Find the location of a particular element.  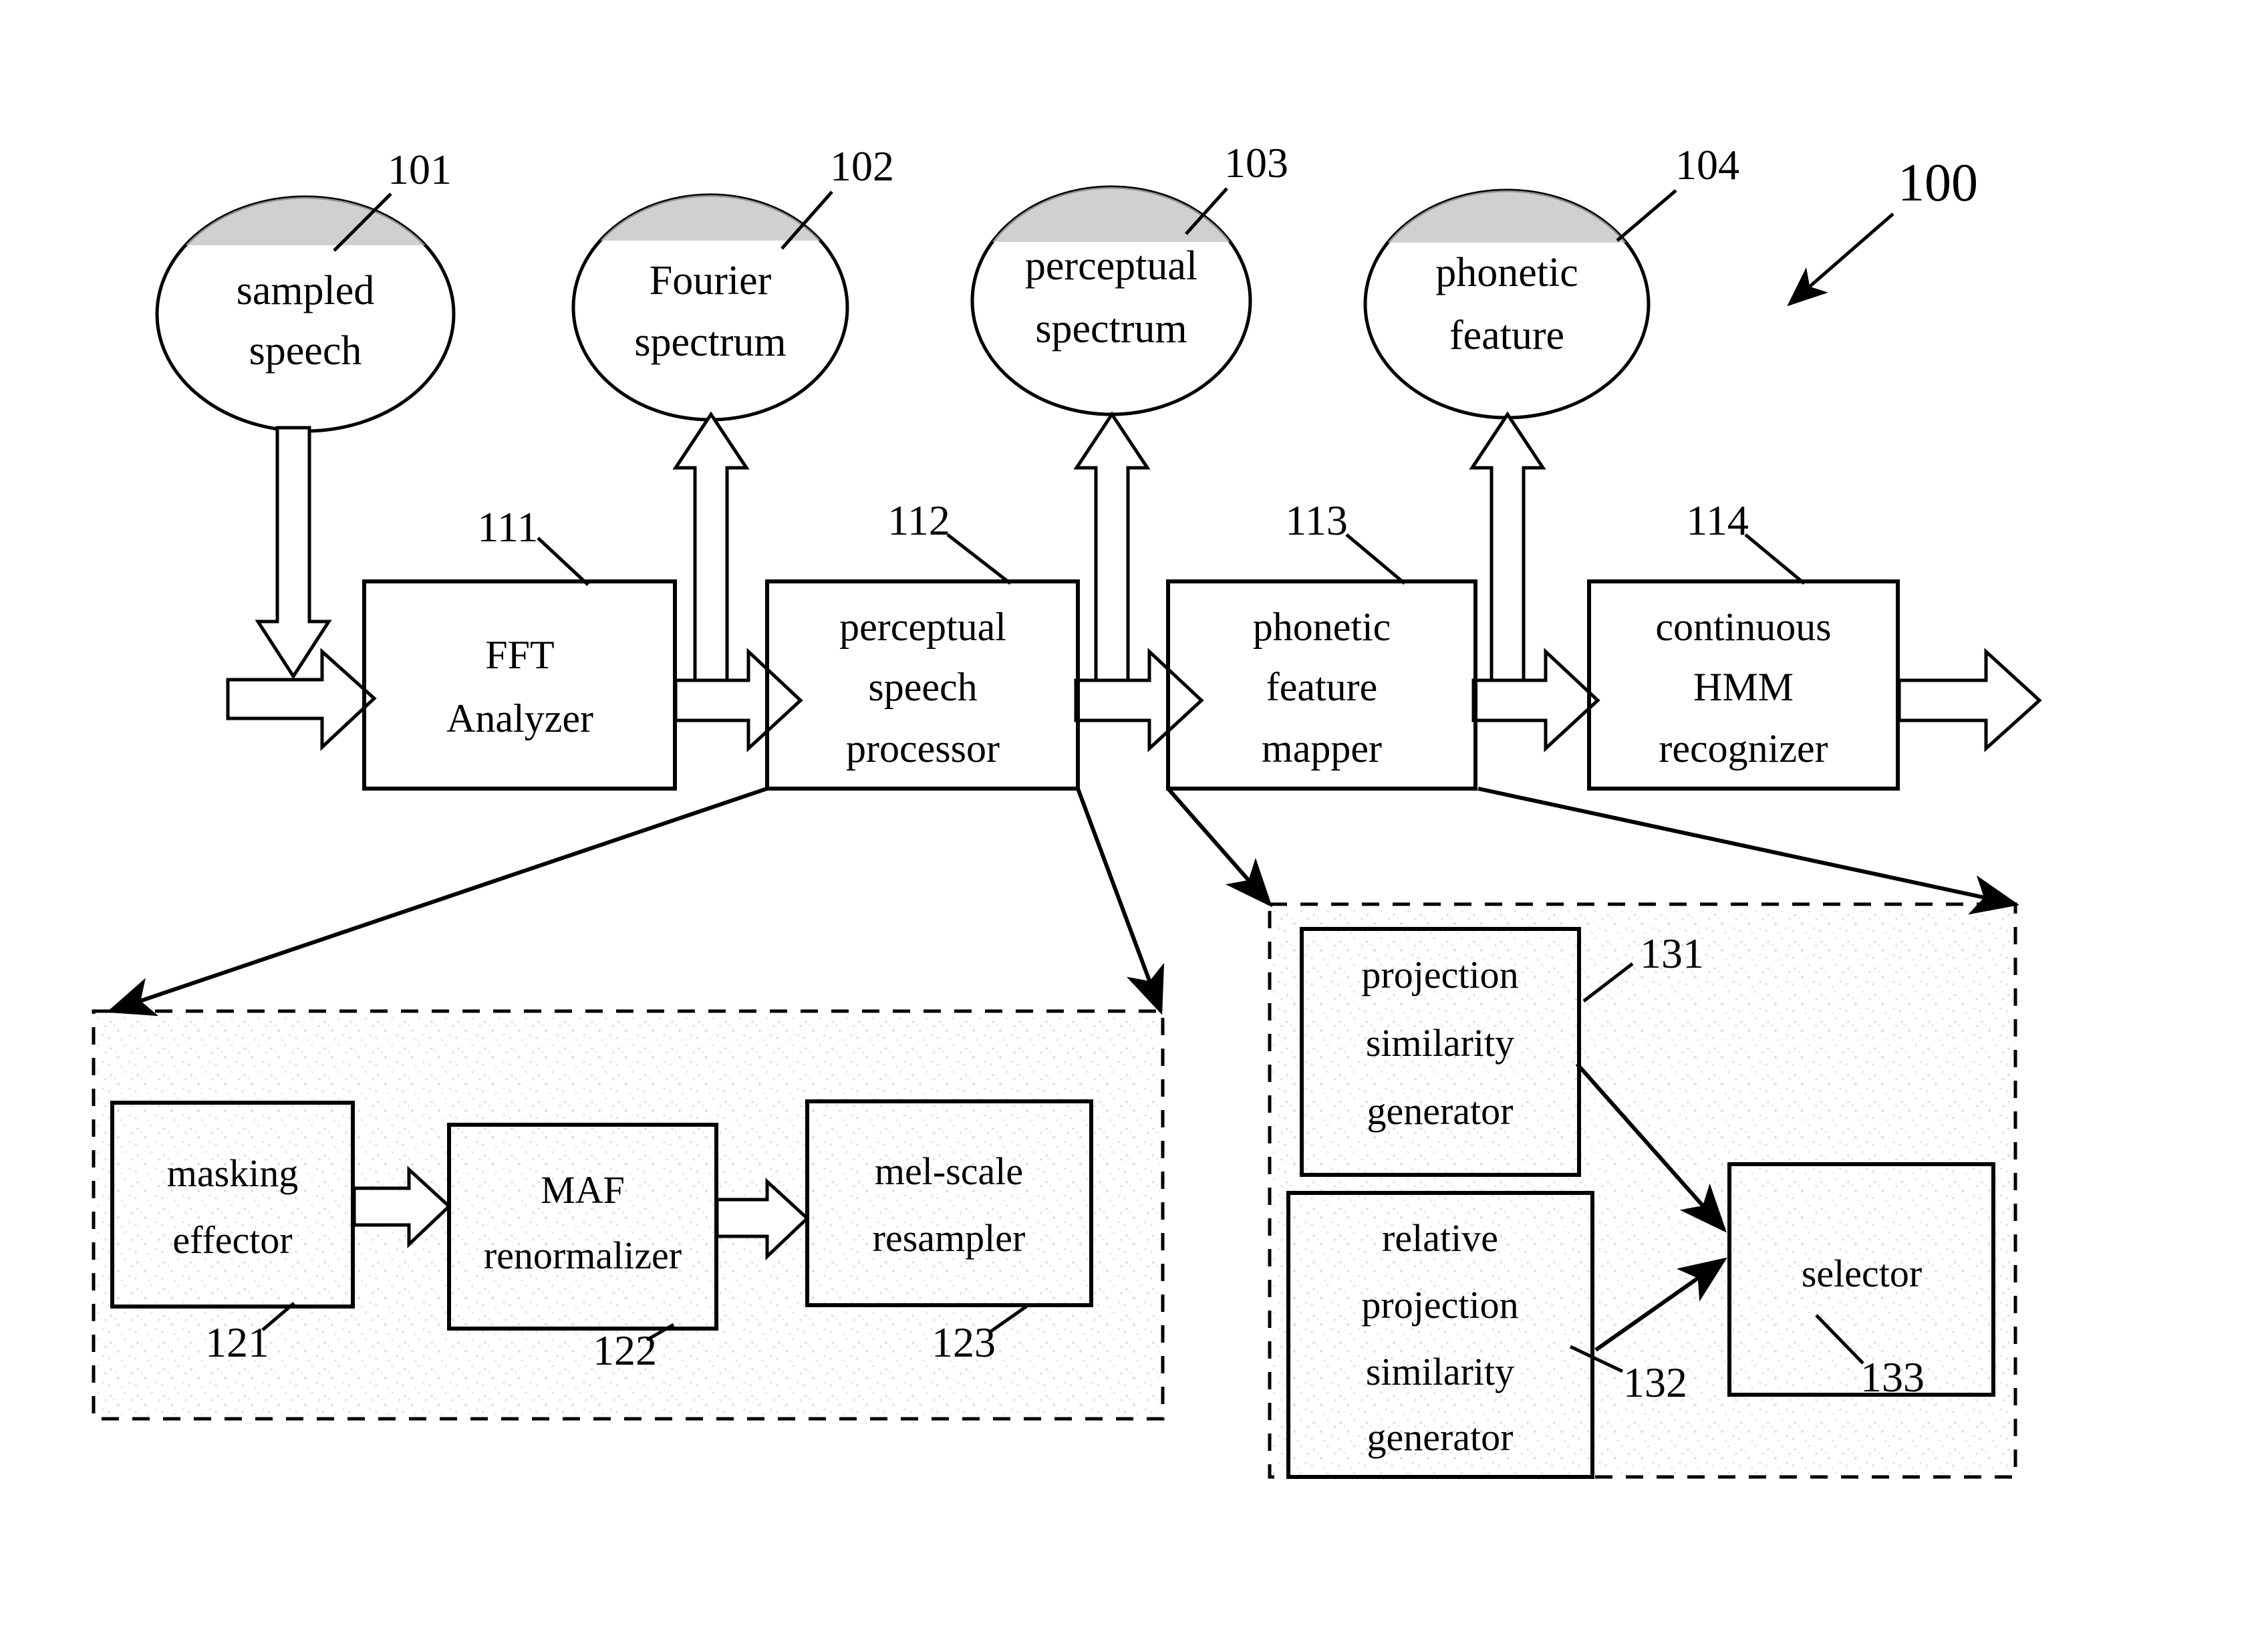

ellipse-101-line1: sampled is located at coordinates (306, 290).